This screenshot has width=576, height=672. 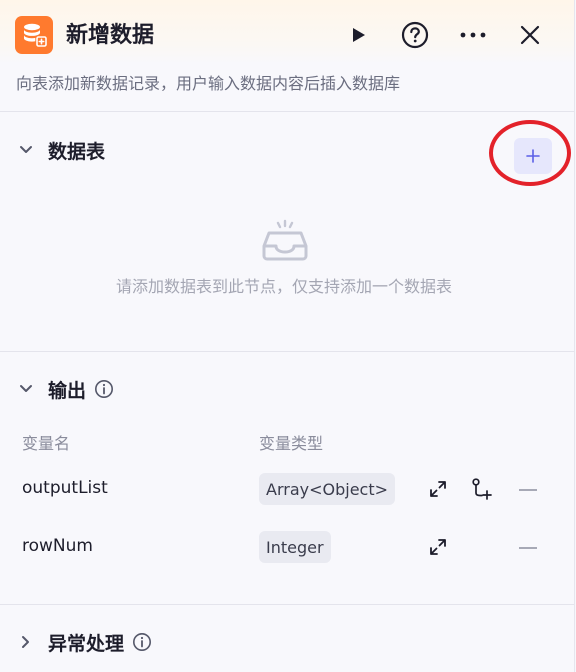 I want to click on run-button, so click(x=358, y=35).